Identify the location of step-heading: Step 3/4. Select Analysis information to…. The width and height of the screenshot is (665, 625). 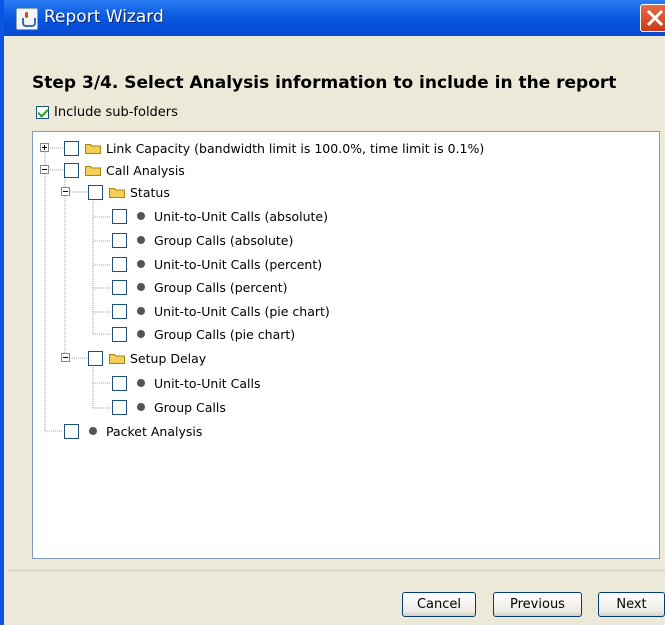
(324, 83).